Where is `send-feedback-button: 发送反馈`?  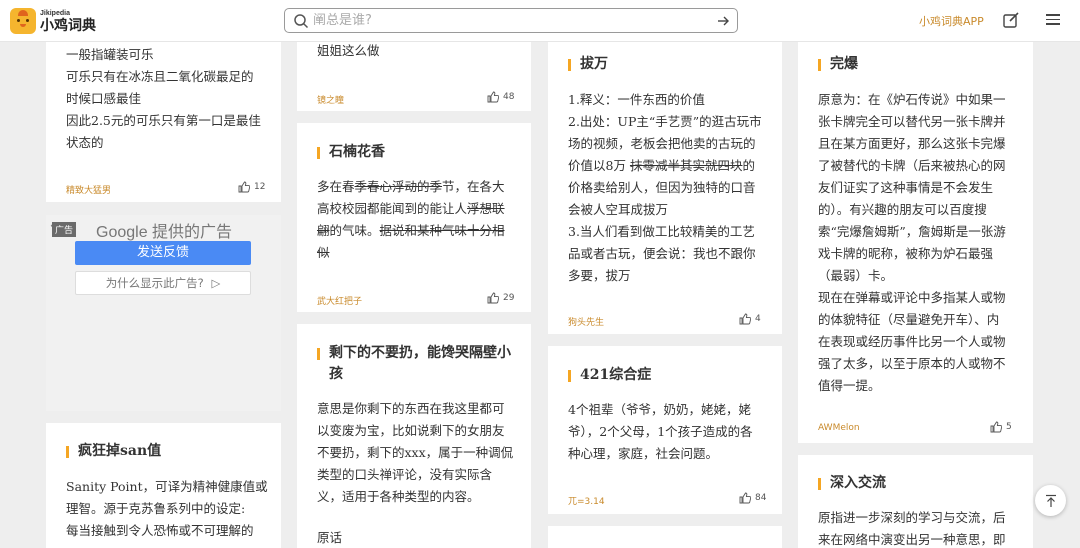
send-feedback-button: 发送反馈 is located at coordinates (163, 253).